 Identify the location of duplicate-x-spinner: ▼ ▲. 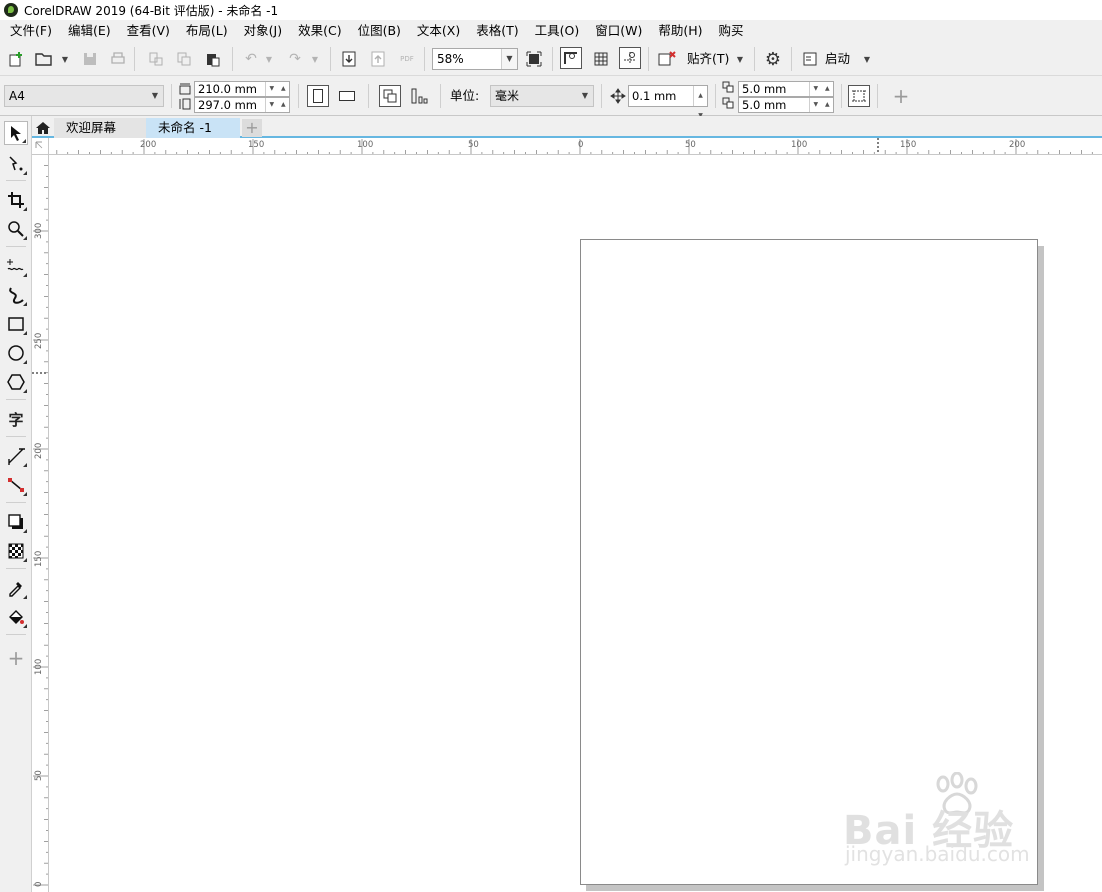
(821, 89).